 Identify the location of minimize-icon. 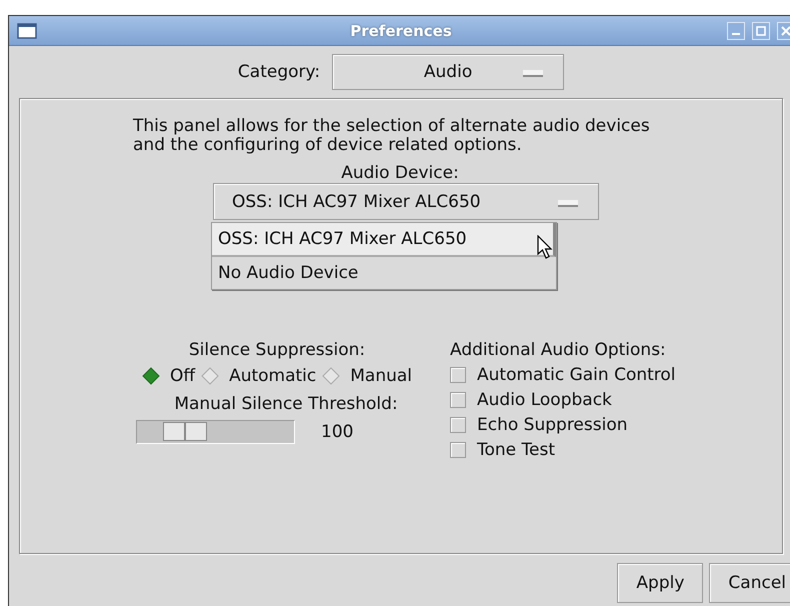
(736, 31).